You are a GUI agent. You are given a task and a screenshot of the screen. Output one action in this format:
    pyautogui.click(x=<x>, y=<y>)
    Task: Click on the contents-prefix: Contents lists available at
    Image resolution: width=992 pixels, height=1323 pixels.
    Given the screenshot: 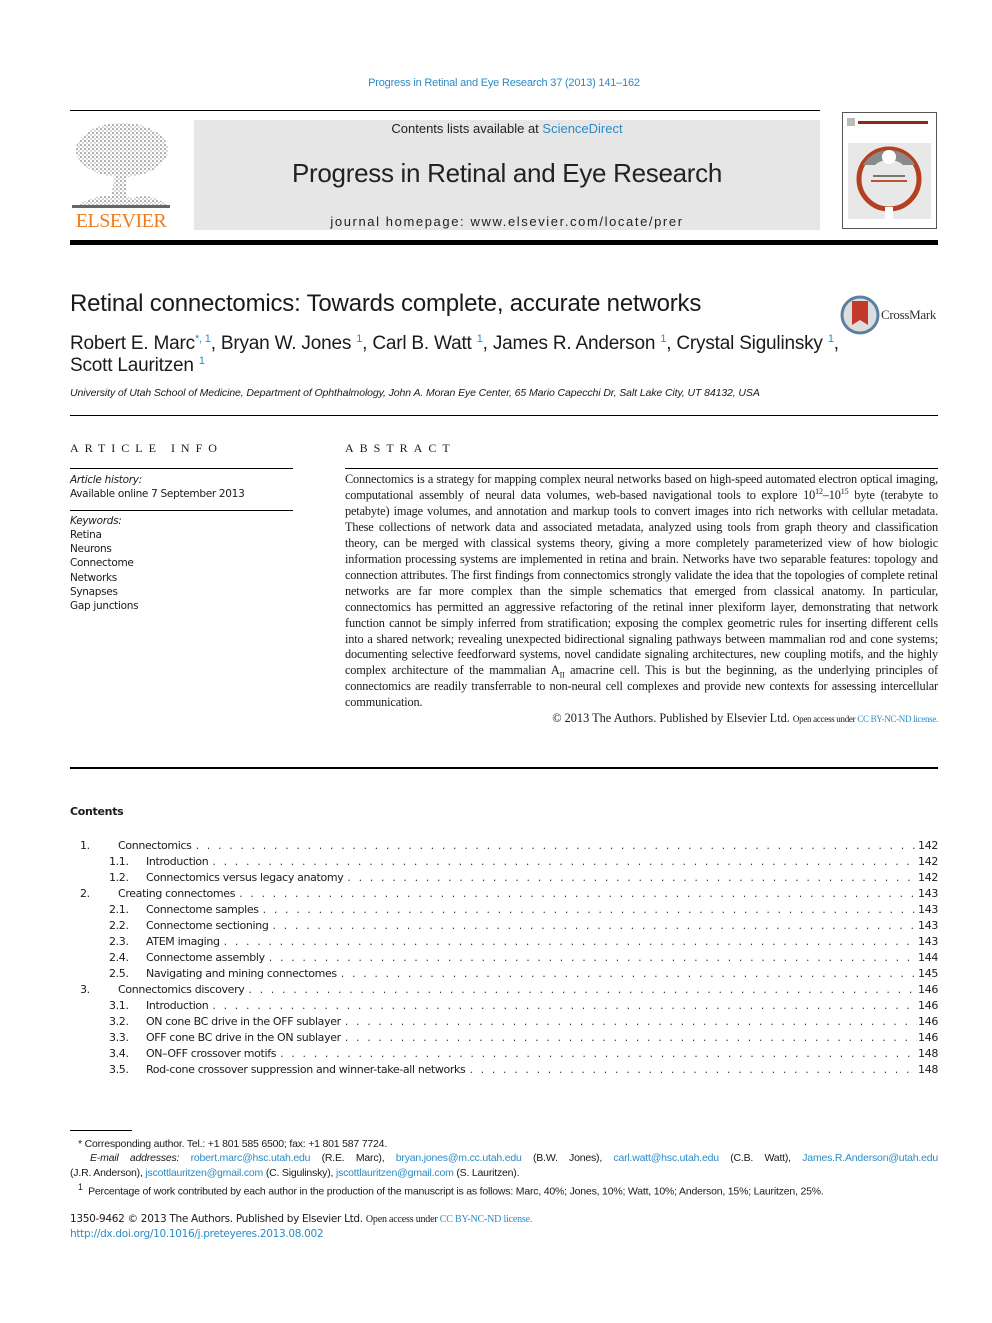 What is the action you would take?
    pyautogui.click(x=467, y=128)
    